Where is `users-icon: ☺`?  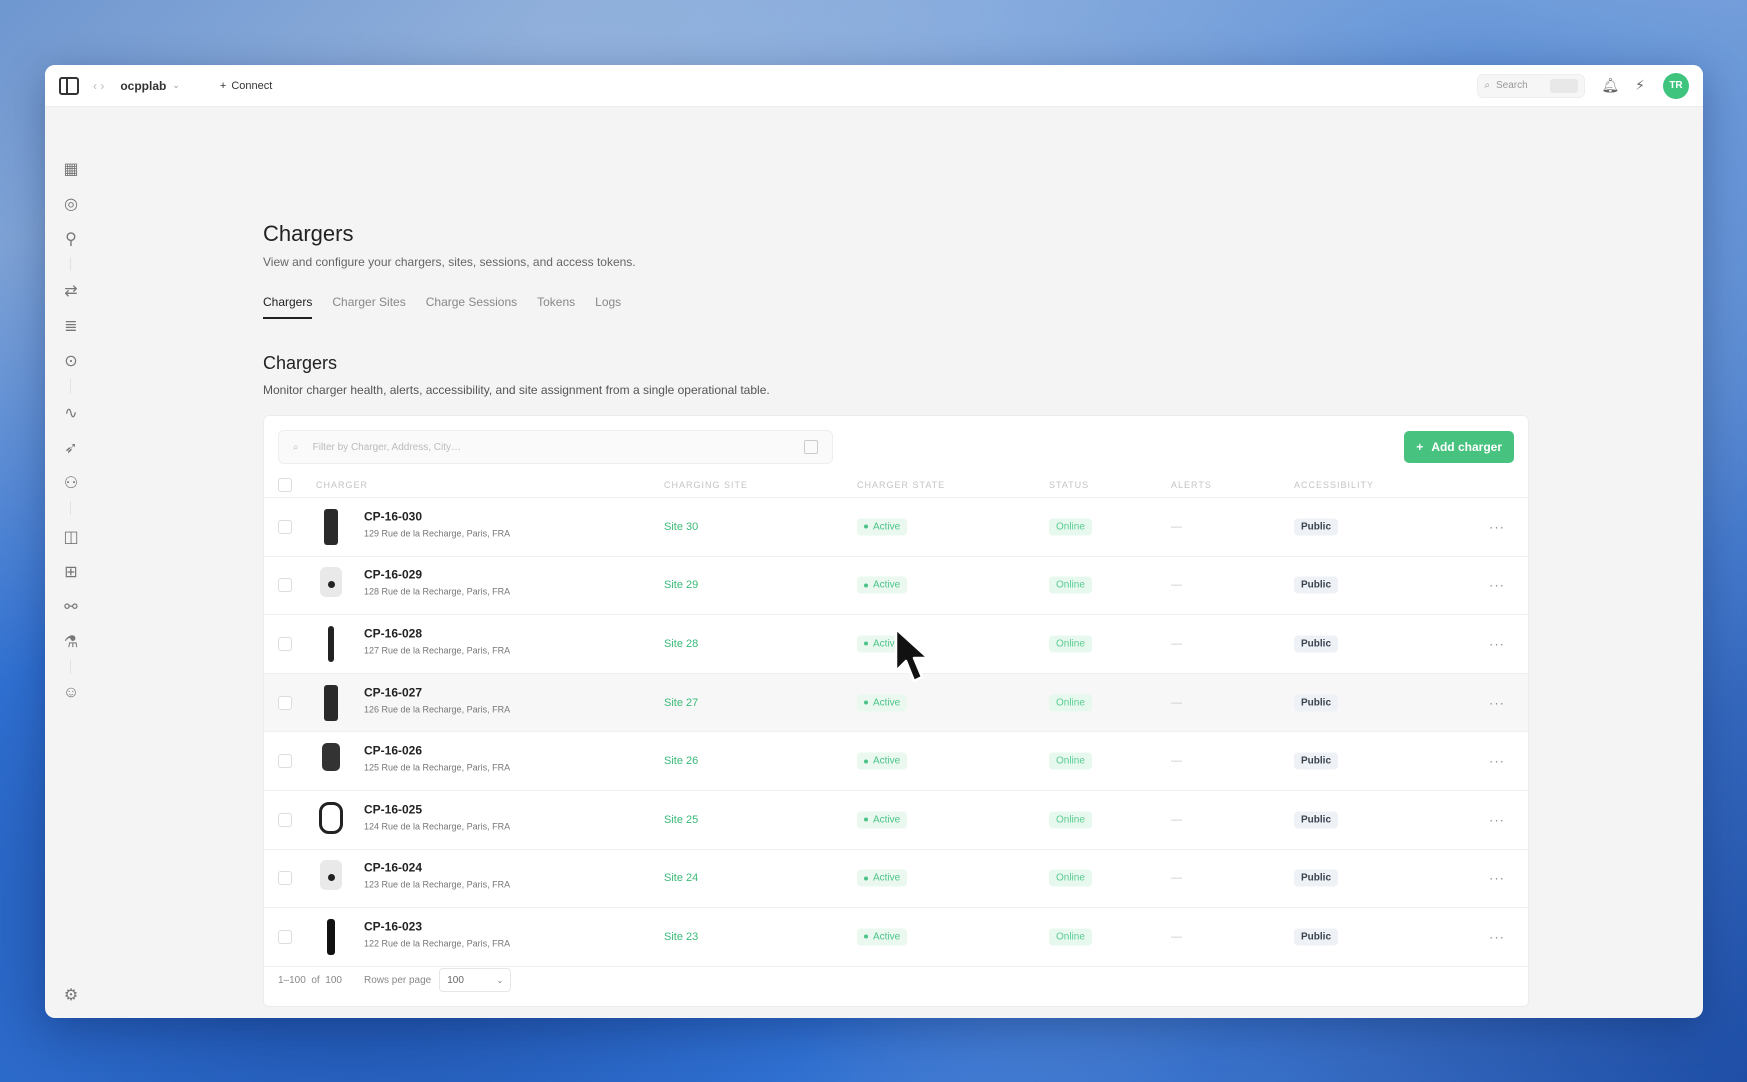 users-icon: ☺ is located at coordinates (71, 693).